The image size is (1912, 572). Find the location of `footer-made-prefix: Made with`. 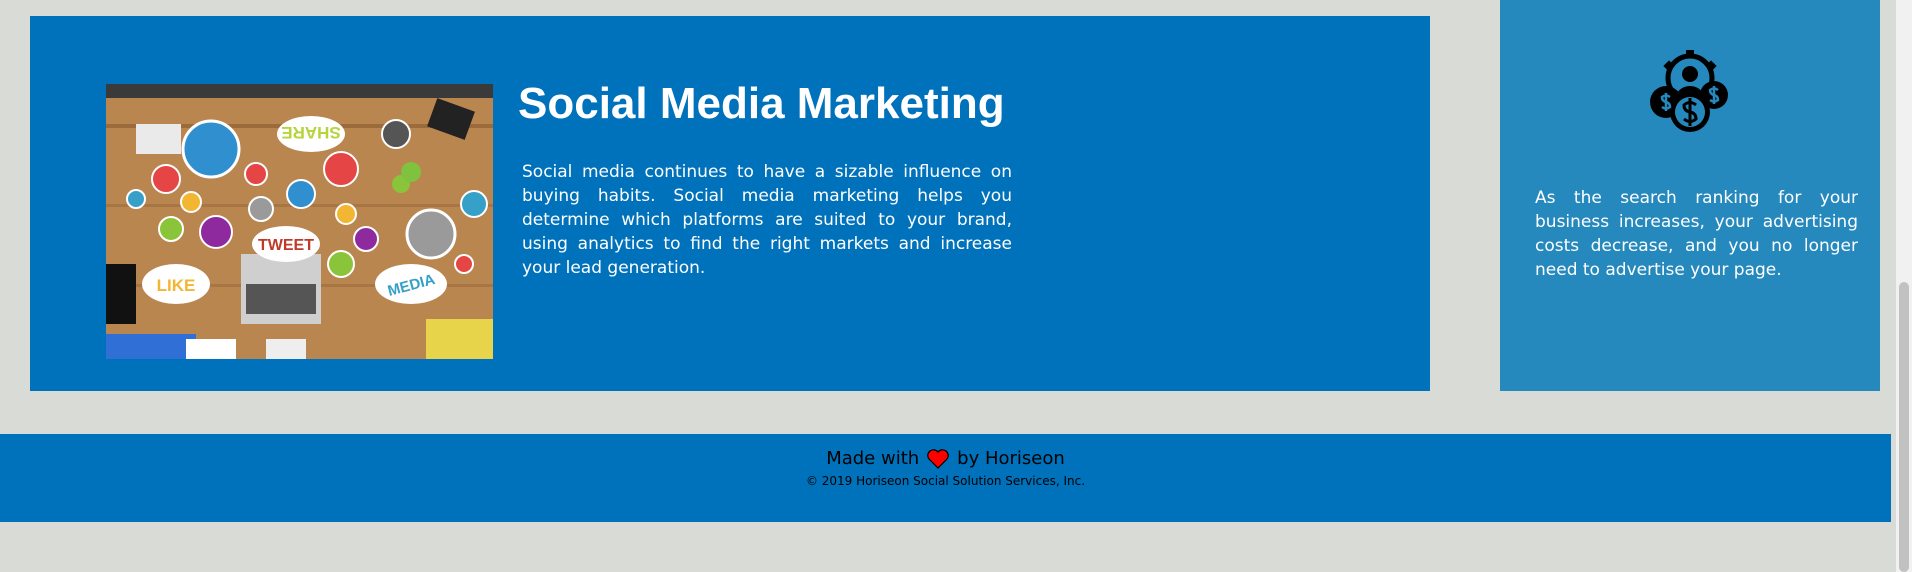

footer-made-prefix: Made with is located at coordinates (873, 458).